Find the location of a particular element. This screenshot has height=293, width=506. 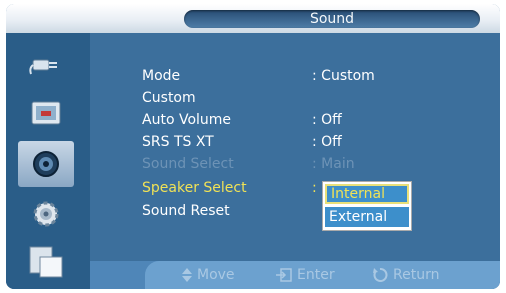

sidebar is located at coordinates (48, 161).